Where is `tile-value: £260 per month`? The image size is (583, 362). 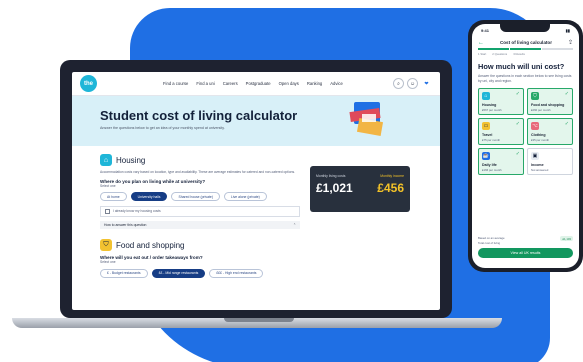
tile-value: £260 per month is located at coordinates (541, 110).